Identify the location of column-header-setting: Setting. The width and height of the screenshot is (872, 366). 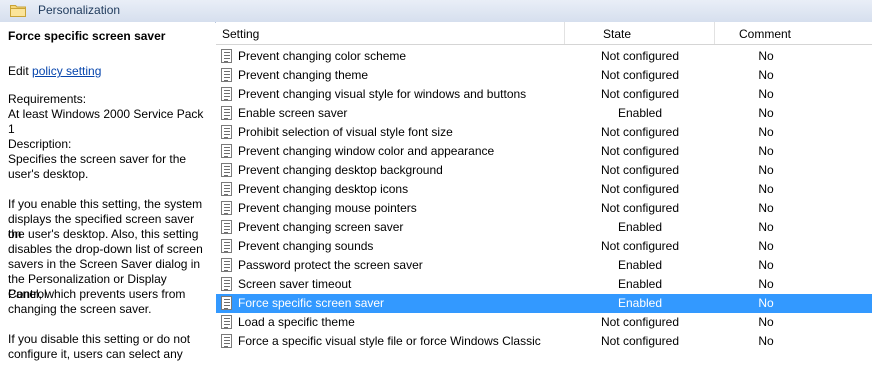
(240, 34).